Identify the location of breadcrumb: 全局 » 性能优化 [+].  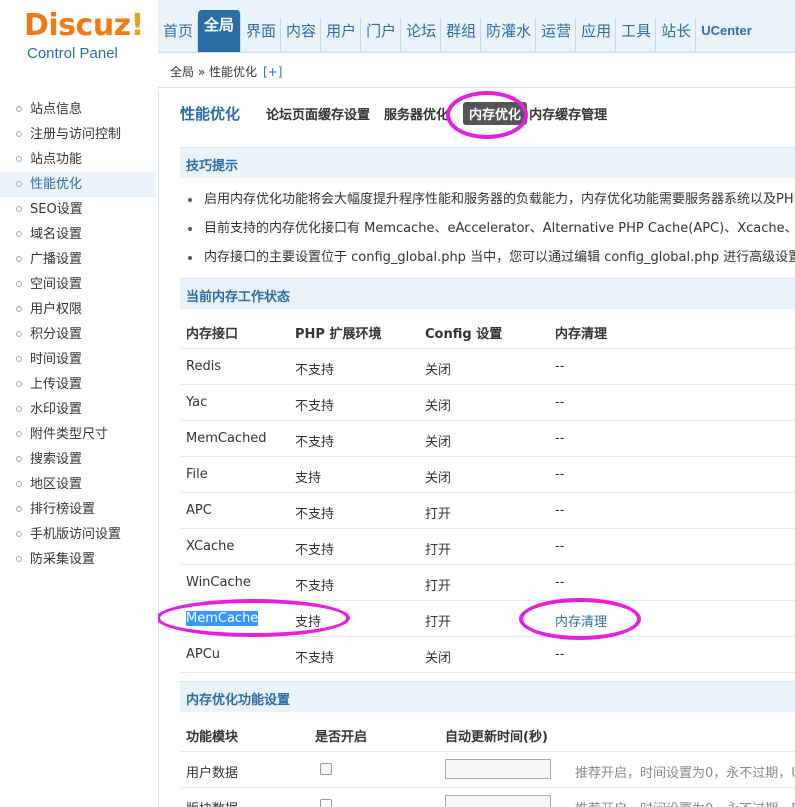
(226, 71).